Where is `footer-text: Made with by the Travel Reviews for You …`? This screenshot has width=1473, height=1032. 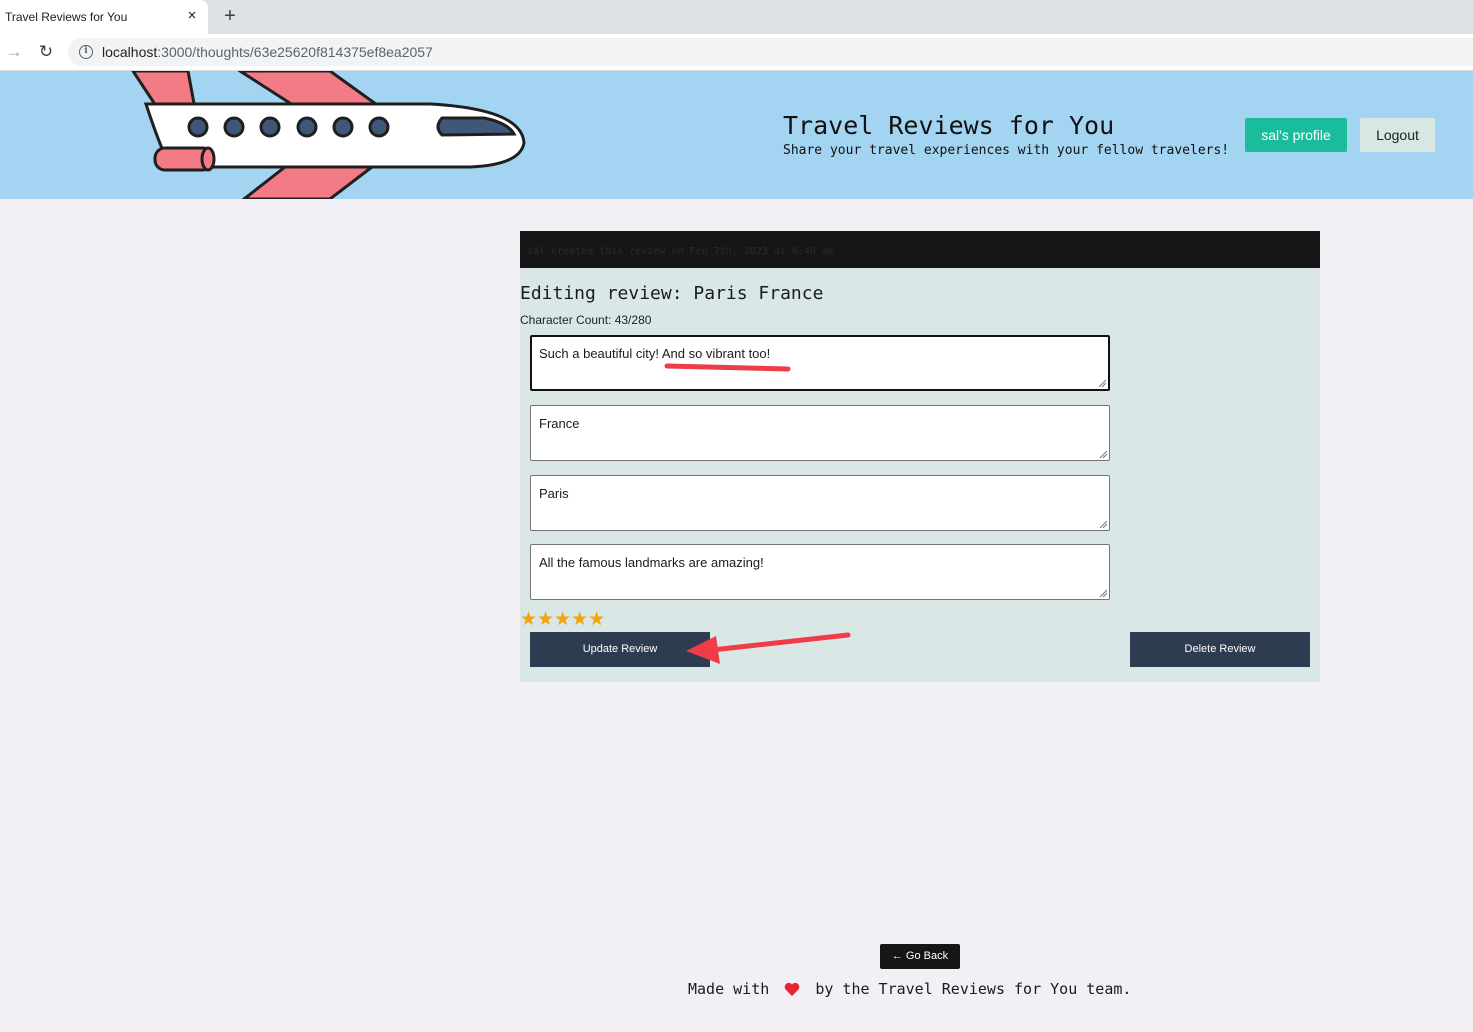 footer-text: Made with by the Travel Reviews for You … is located at coordinates (909, 989).